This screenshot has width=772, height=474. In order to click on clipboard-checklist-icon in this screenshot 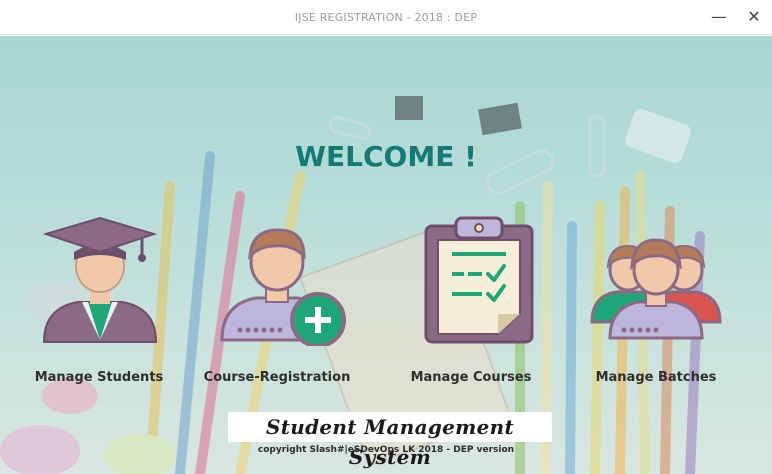, I will do `click(479, 280)`.